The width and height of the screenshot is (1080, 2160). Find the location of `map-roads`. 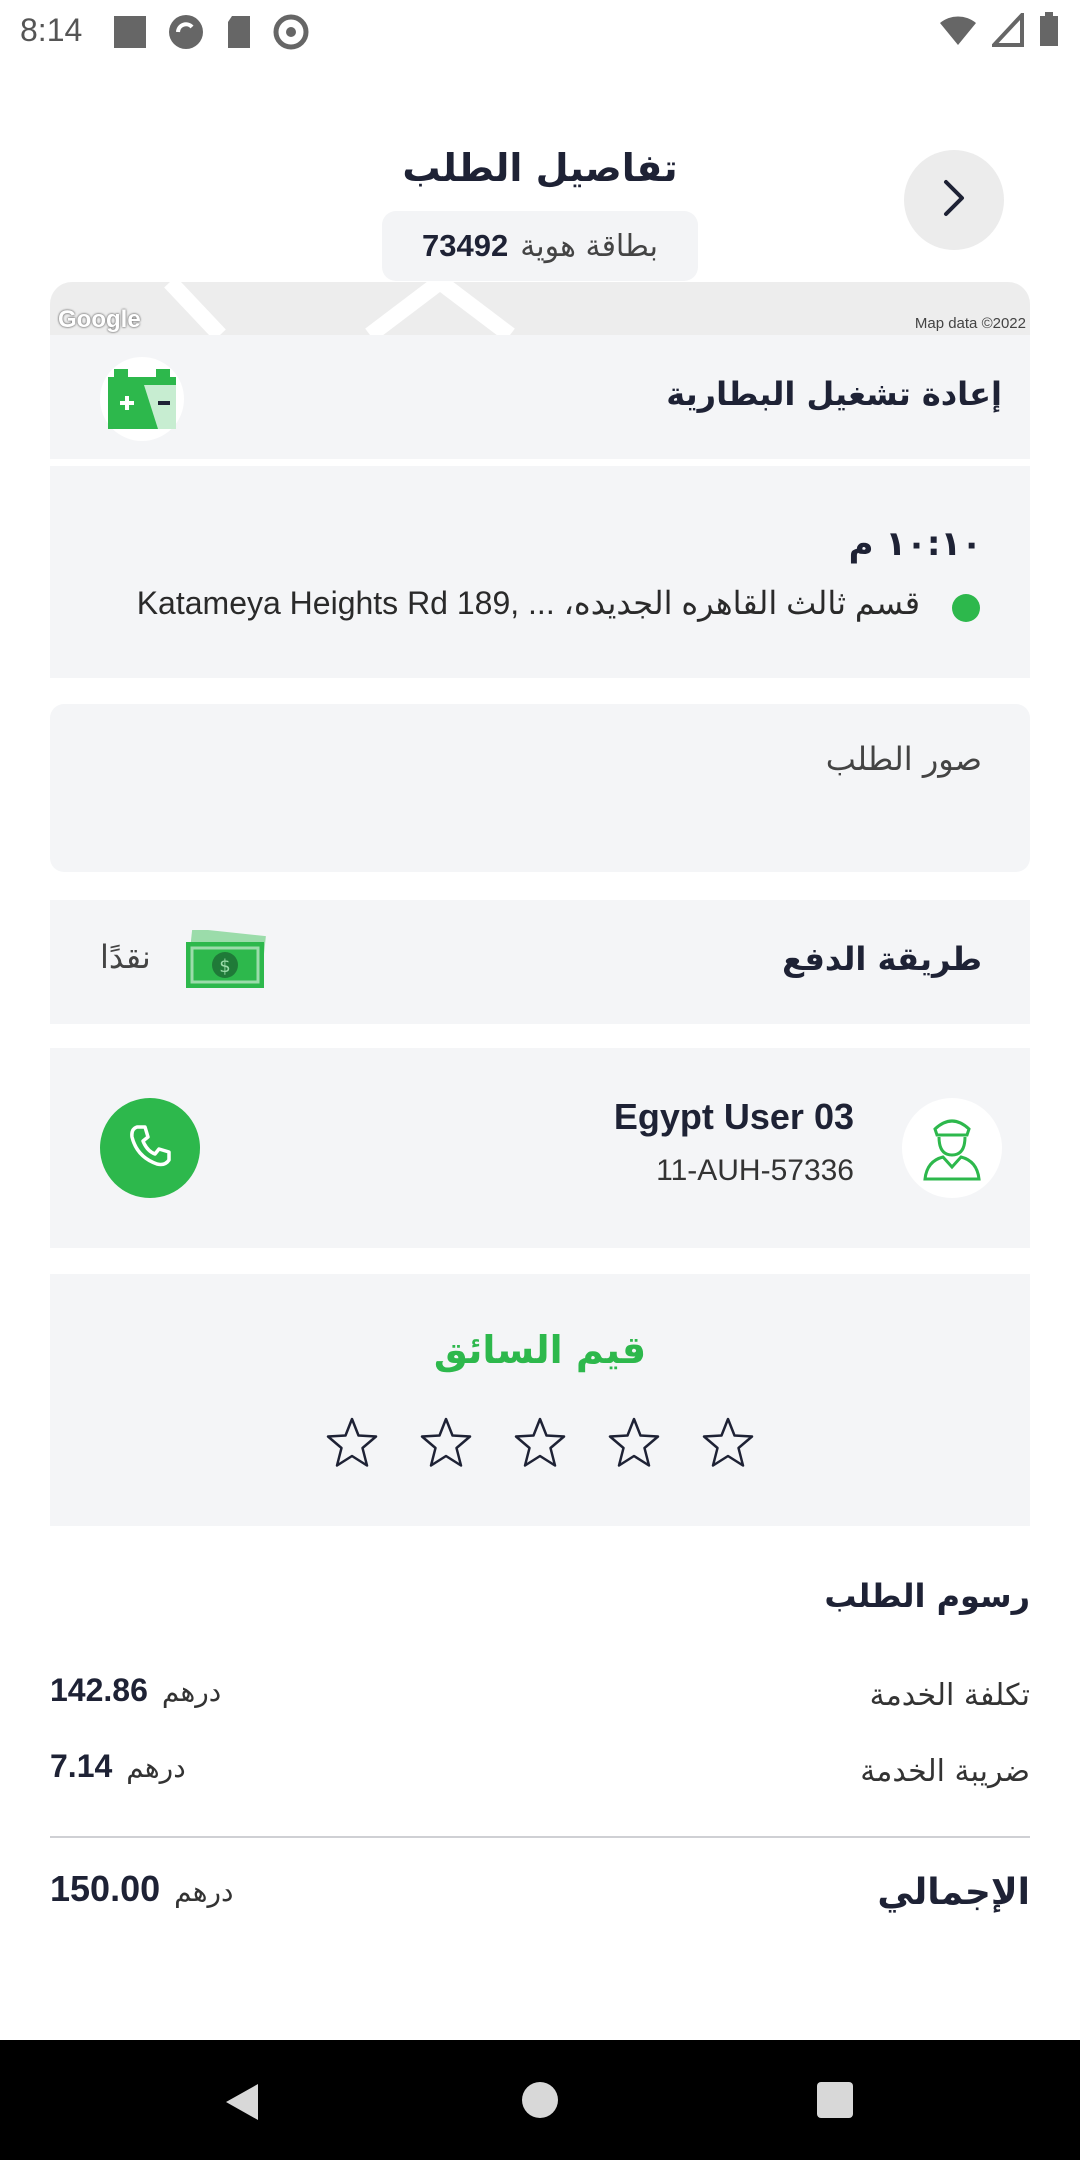

map-roads is located at coordinates (339, 308).